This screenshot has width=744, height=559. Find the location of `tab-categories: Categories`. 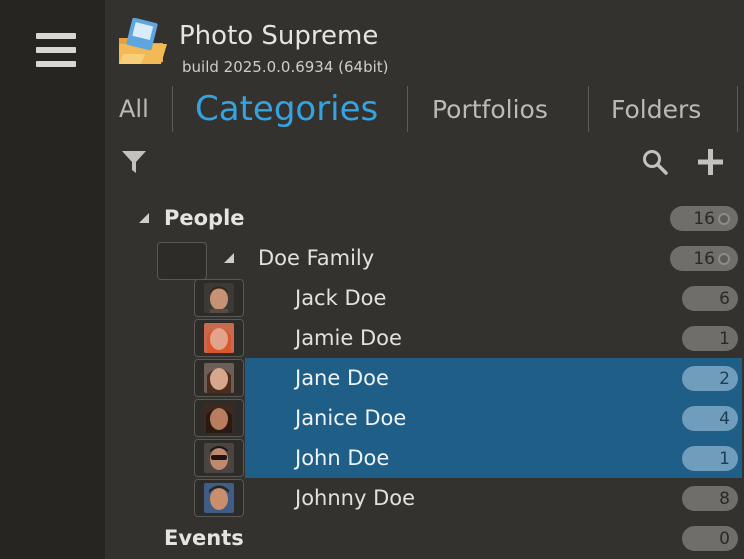

tab-categories: Categories is located at coordinates (286, 109).